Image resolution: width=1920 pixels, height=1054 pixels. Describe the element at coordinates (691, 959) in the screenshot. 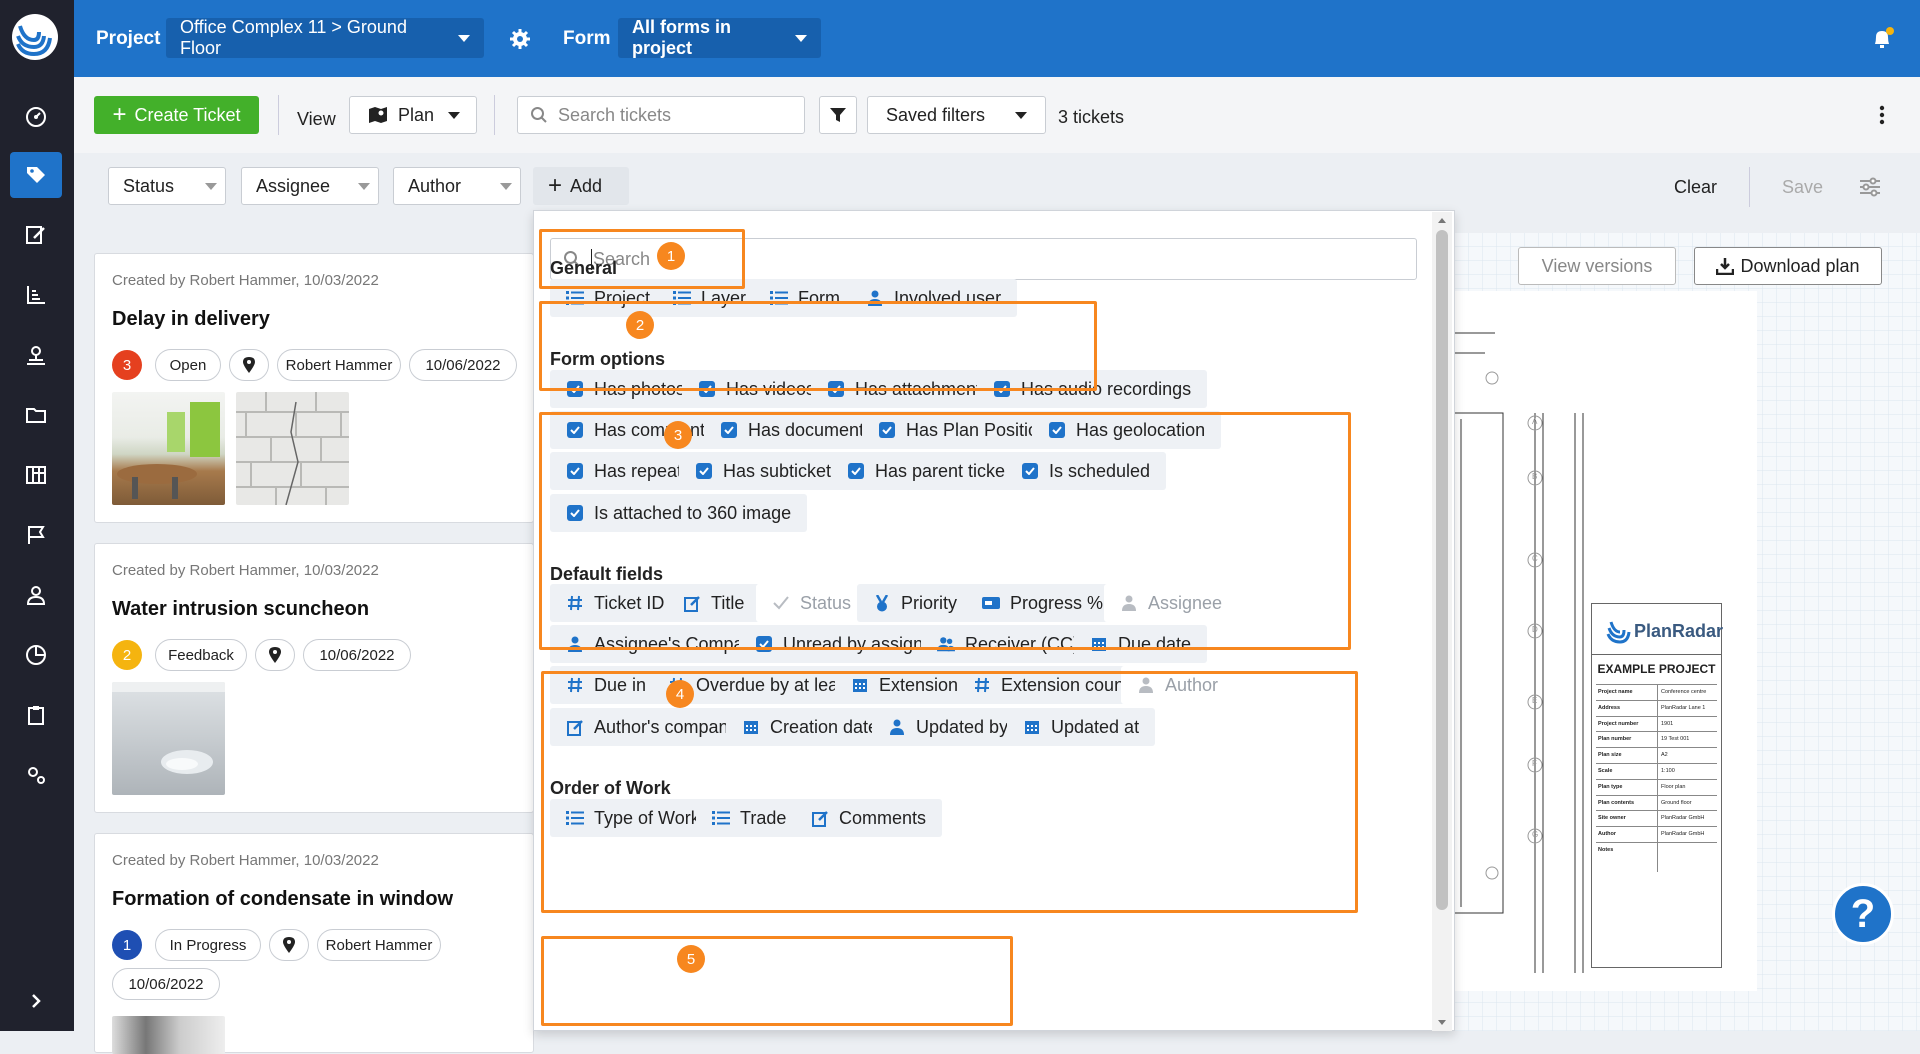

I see `annotation-badge: 5` at that location.